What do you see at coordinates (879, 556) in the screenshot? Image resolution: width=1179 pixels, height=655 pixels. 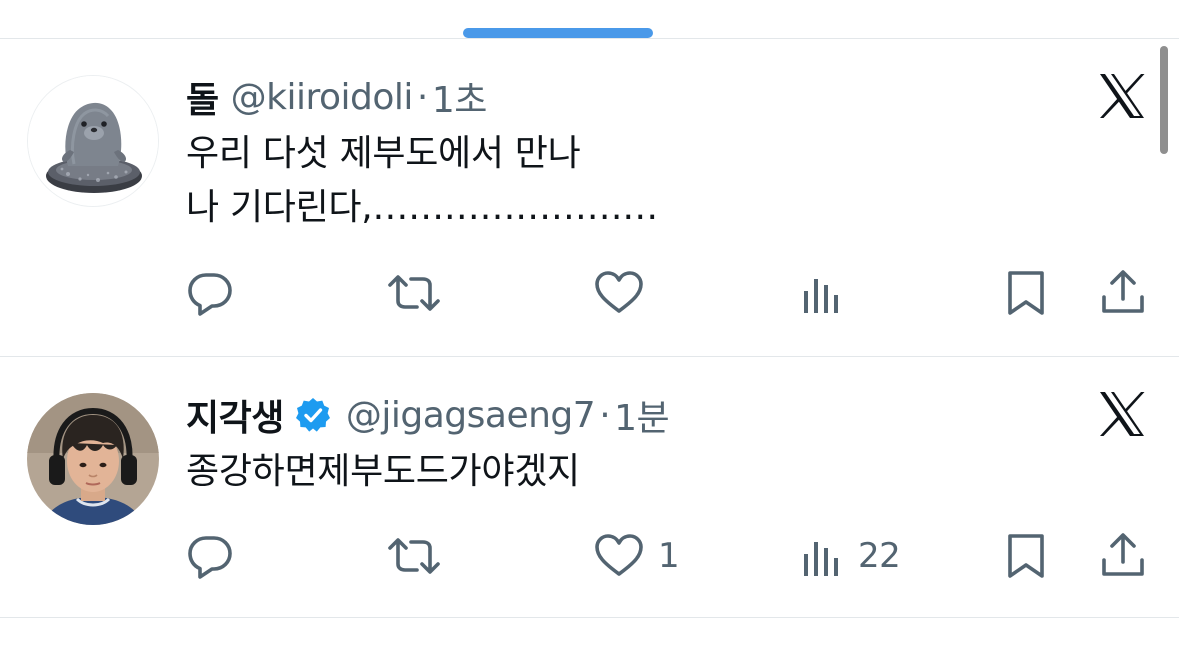 I see `view-count: 22` at bounding box center [879, 556].